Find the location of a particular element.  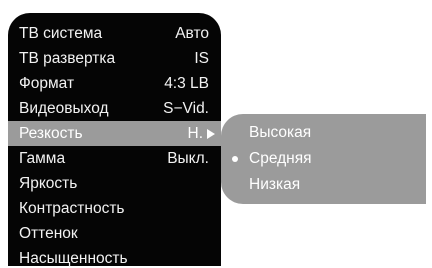

triangle-right-icon is located at coordinates (211, 134).